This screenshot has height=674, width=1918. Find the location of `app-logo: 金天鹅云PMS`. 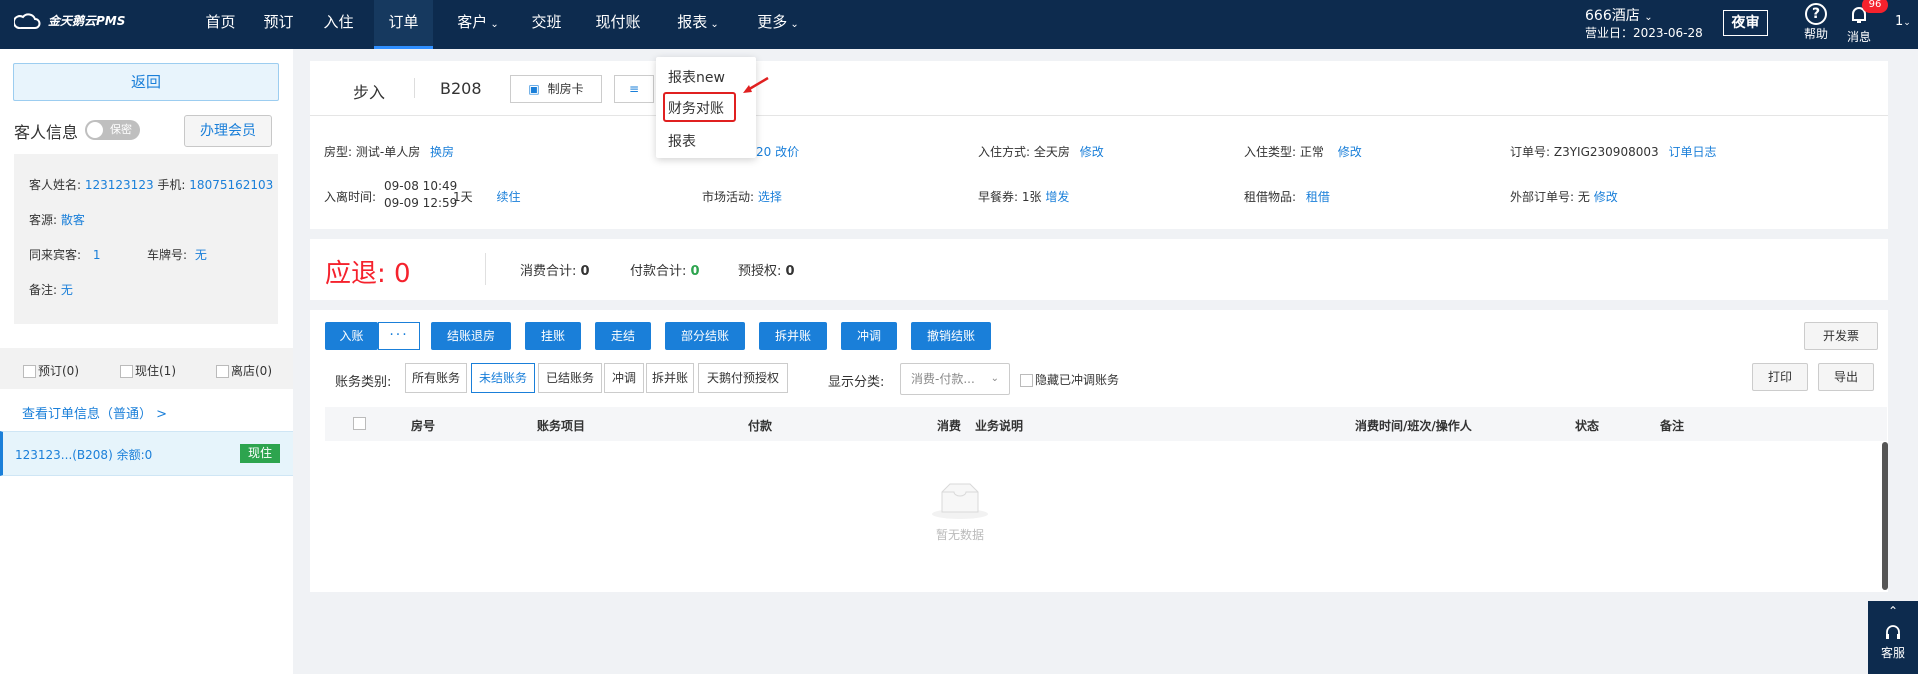

app-logo: 金天鹅云PMS is located at coordinates (69, 20).